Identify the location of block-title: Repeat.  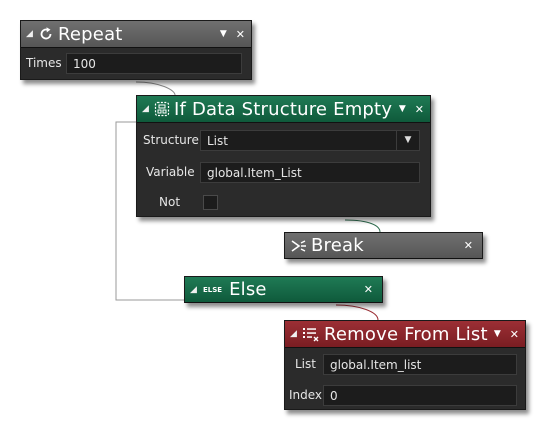
(90, 34).